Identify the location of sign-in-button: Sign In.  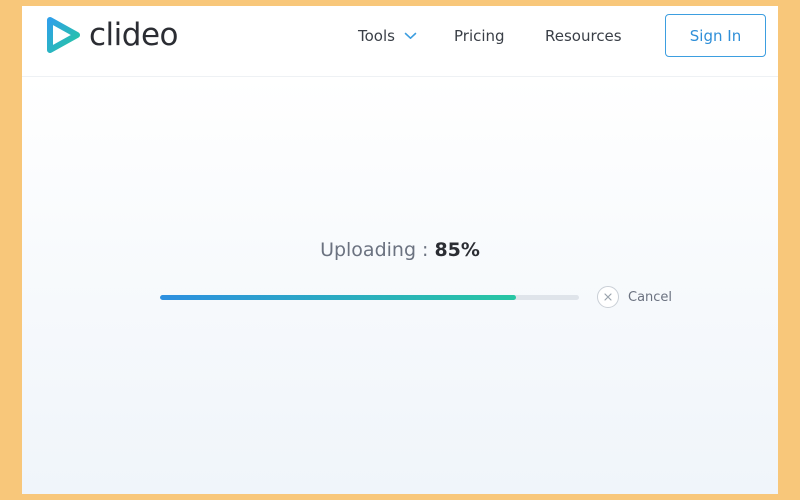
(715, 35).